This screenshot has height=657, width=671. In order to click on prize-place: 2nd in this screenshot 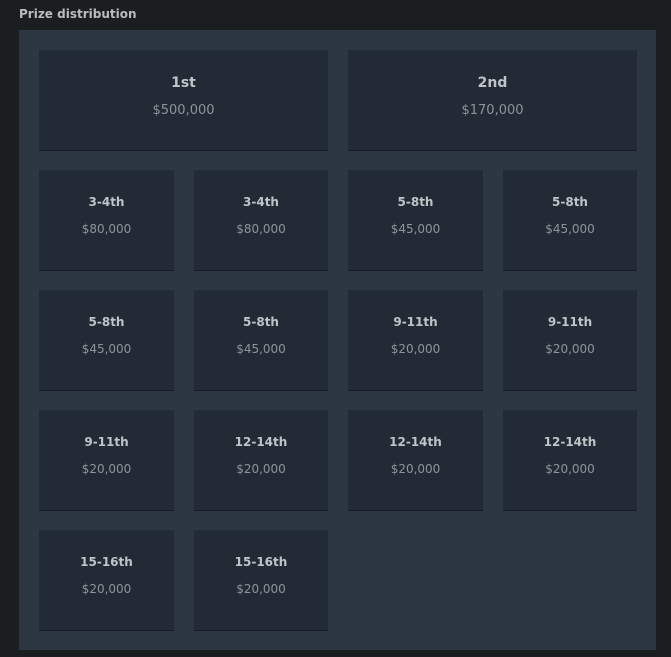, I will do `click(492, 83)`.